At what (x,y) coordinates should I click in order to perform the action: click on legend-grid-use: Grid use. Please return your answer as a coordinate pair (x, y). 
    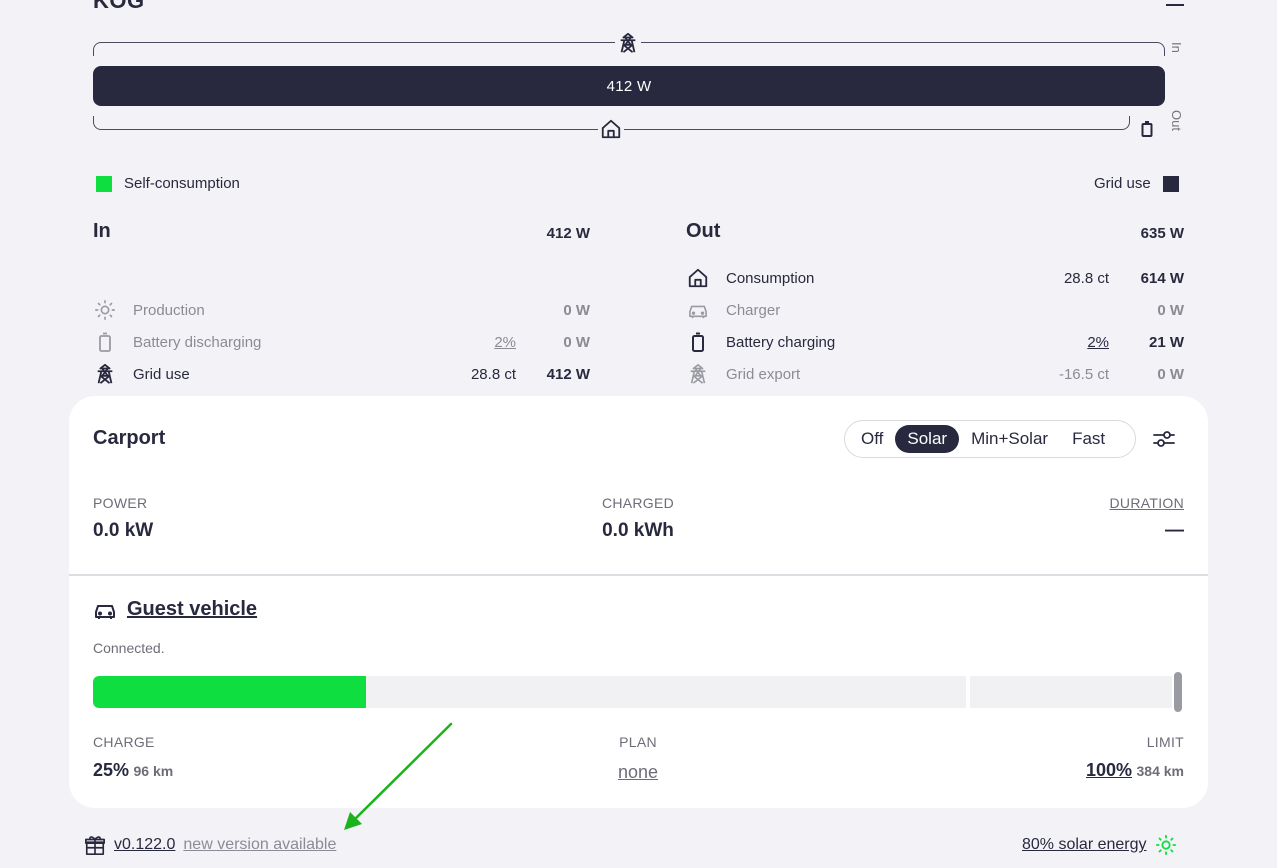
    Looking at the image, I should click on (1136, 183).